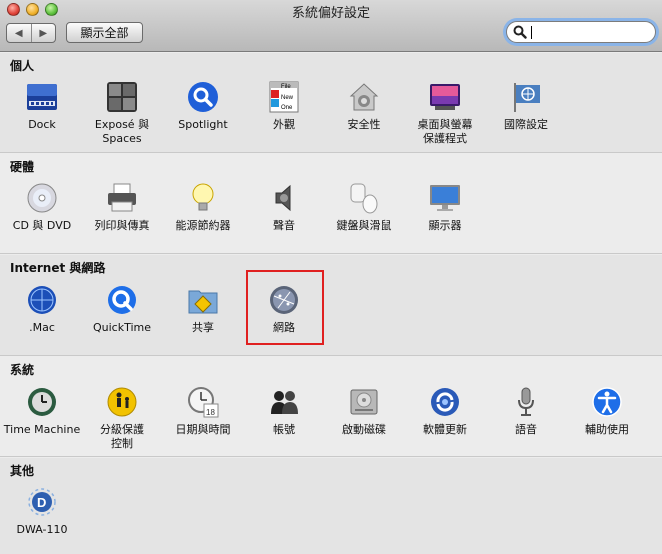  What do you see at coordinates (364, 429) in the screenshot?
I see `pane-label: 啟動磁碟` at bounding box center [364, 429].